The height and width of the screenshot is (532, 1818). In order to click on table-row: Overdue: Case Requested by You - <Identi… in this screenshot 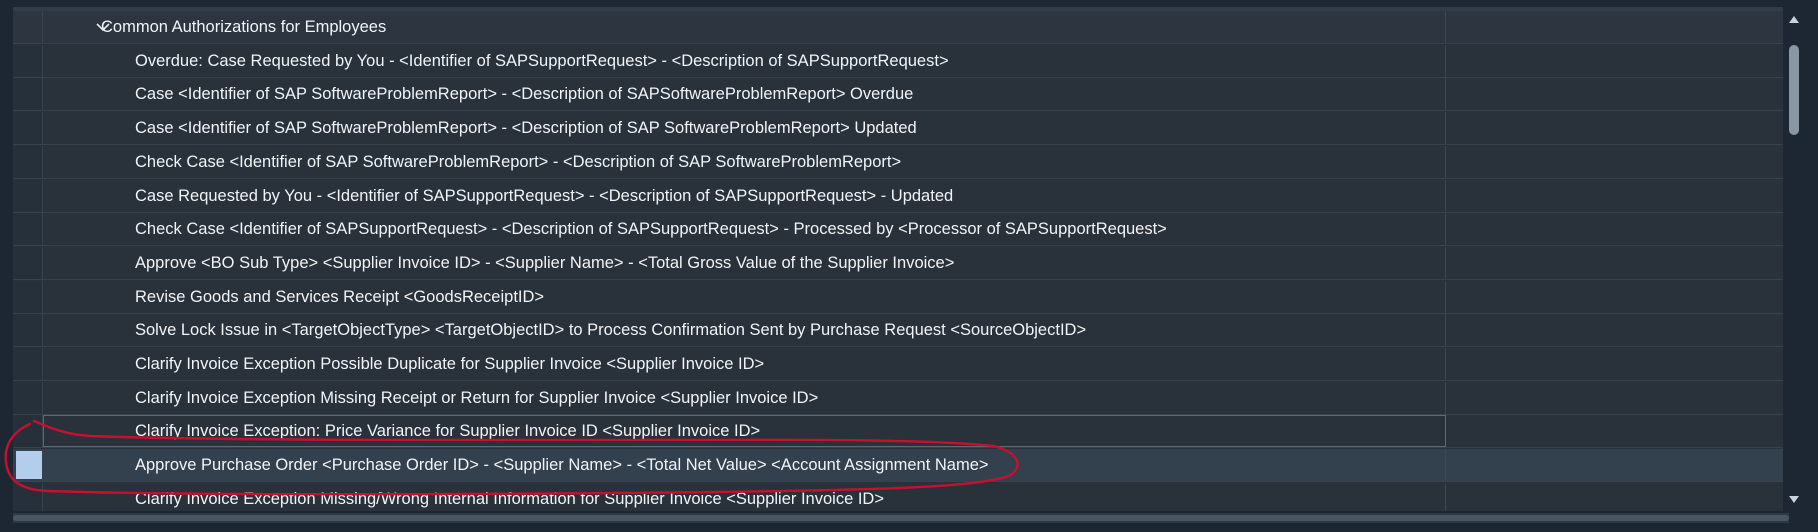, I will do `click(901, 61)`.